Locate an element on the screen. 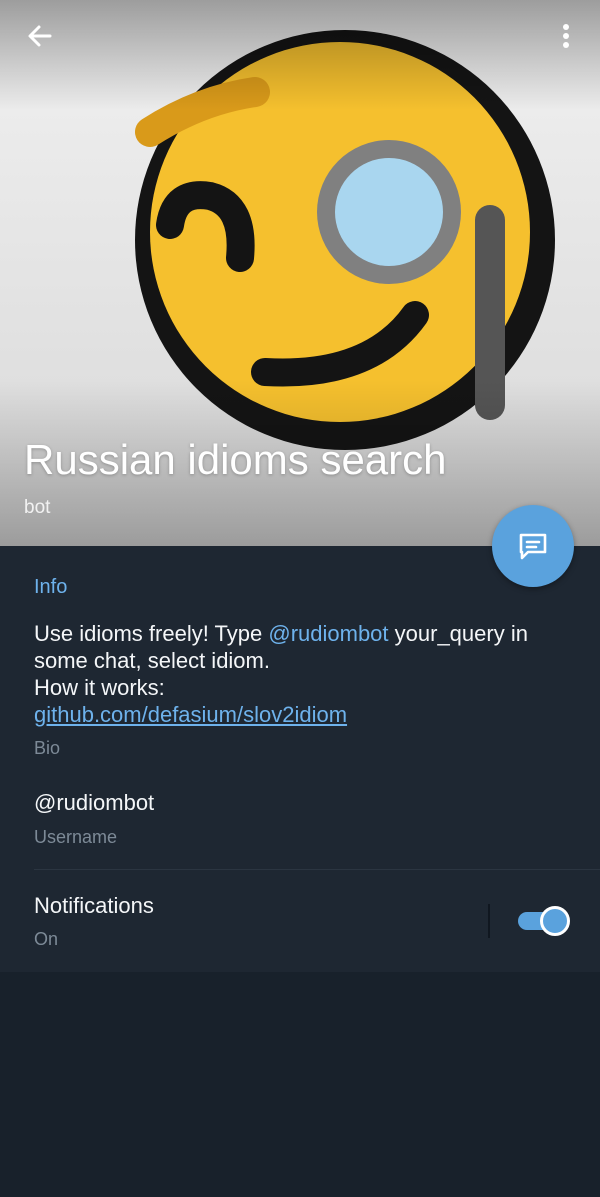 The height and width of the screenshot is (1197, 600). send-message-button is located at coordinates (533, 546).